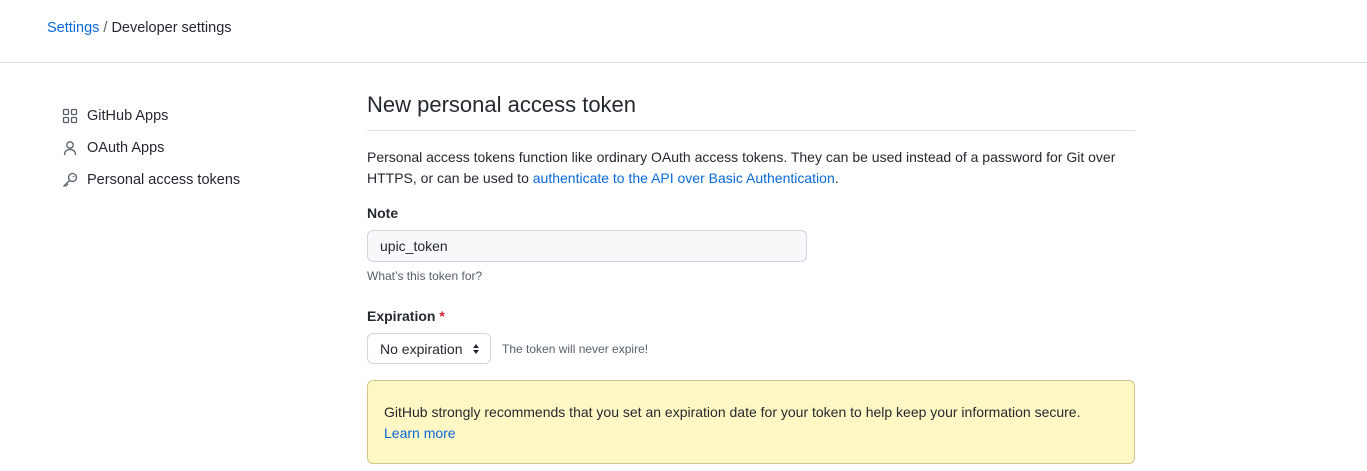 This screenshot has width=1367, height=471. What do you see at coordinates (383, 213) in the screenshot?
I see `note-label: Note` at bounding box center [383, 213].